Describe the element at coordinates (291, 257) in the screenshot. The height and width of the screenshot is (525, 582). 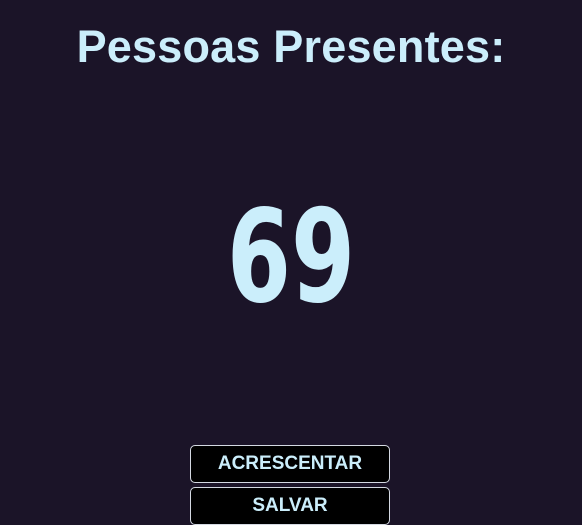
I see `people-count: 69` at that location.